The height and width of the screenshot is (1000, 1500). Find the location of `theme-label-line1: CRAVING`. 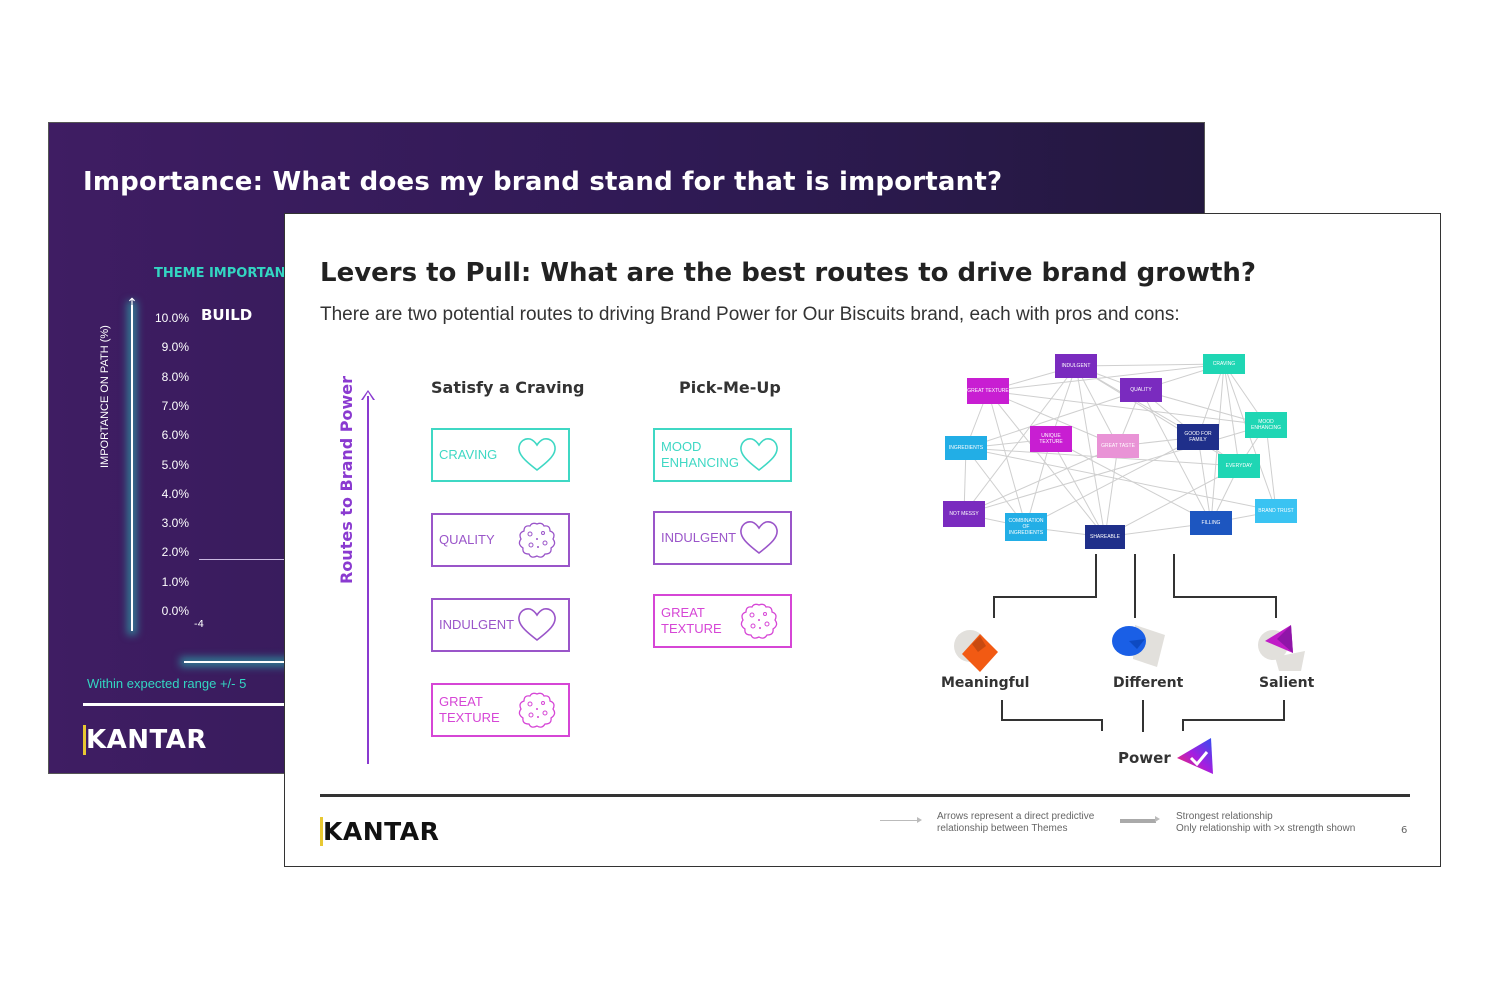

theme-label-line1: CRAVING is located at coordinates (468, 454).